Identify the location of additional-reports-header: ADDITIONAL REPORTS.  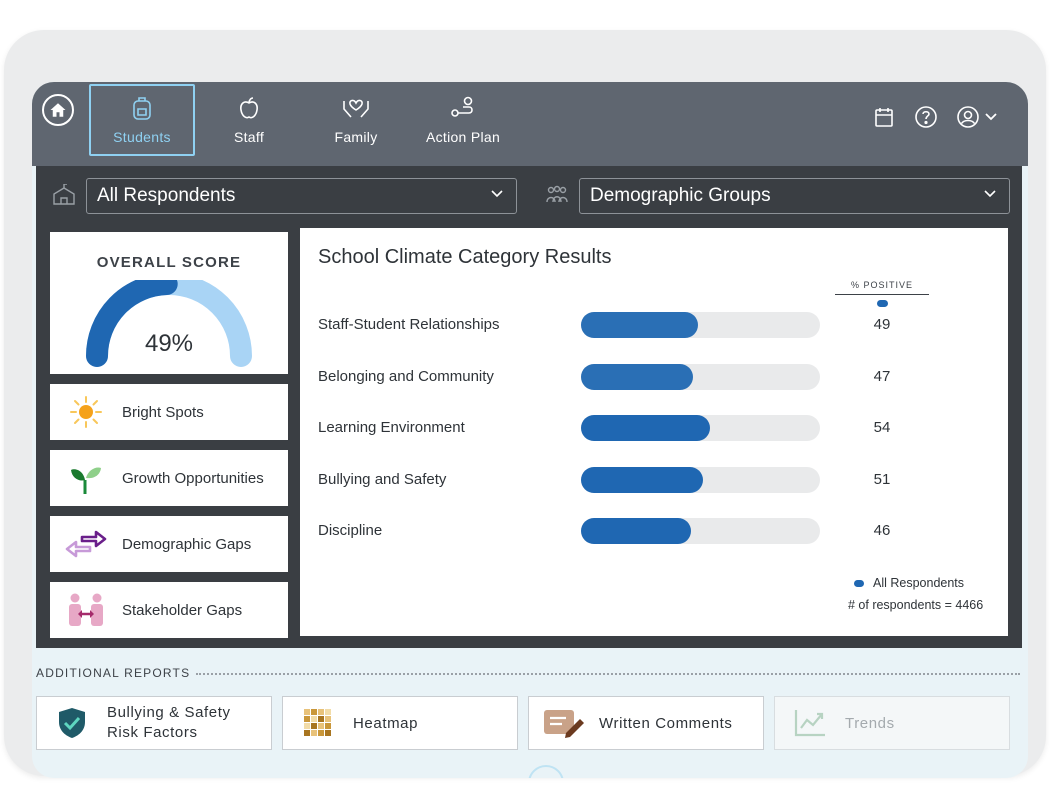
(528, 673).